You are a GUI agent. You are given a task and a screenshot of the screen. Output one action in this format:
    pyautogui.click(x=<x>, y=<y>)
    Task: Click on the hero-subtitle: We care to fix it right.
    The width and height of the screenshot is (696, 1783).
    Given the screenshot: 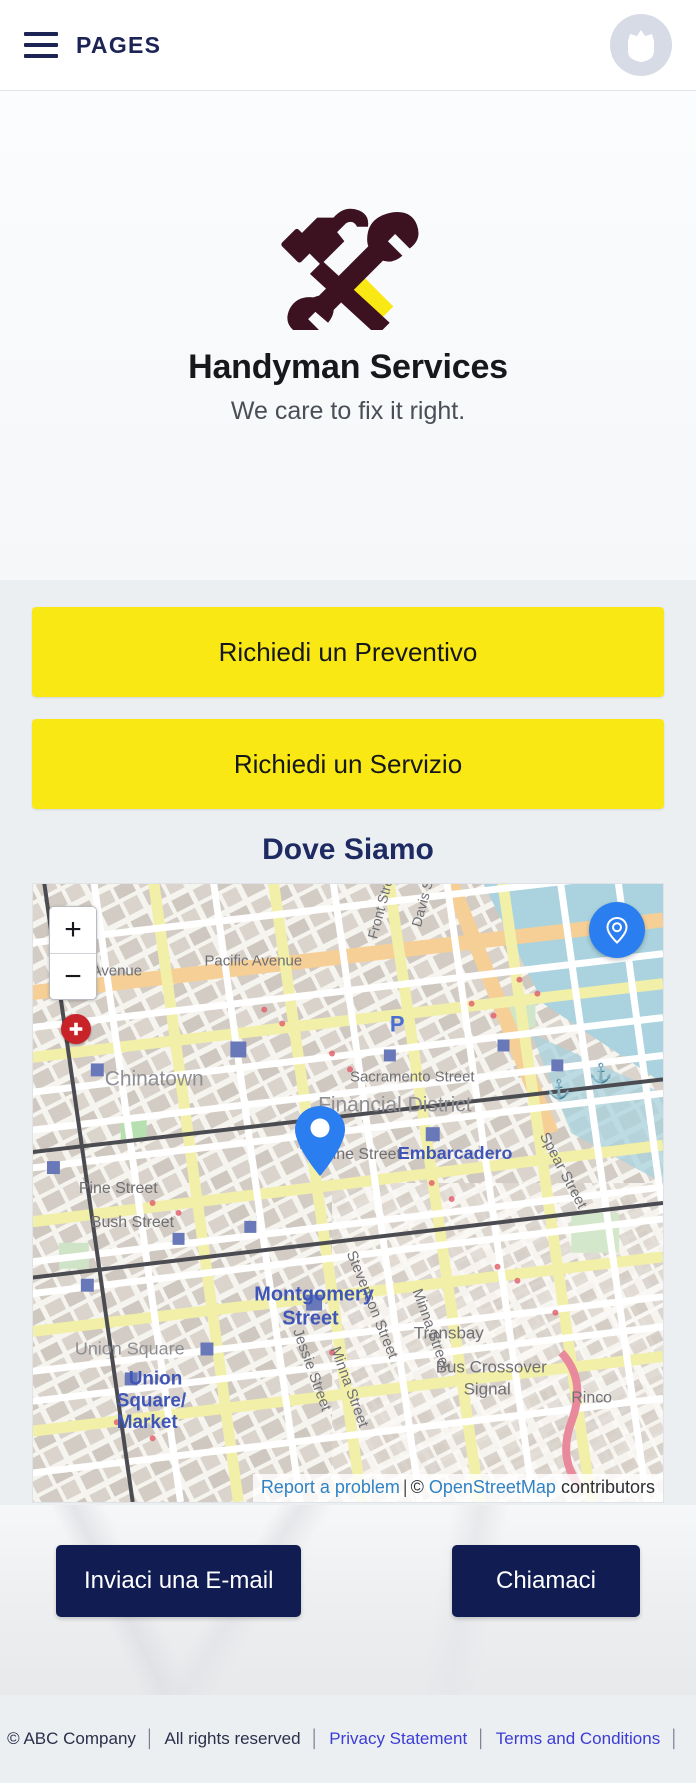 What is the action you would take?
    pyautogui.click(x=348, y=411)
    